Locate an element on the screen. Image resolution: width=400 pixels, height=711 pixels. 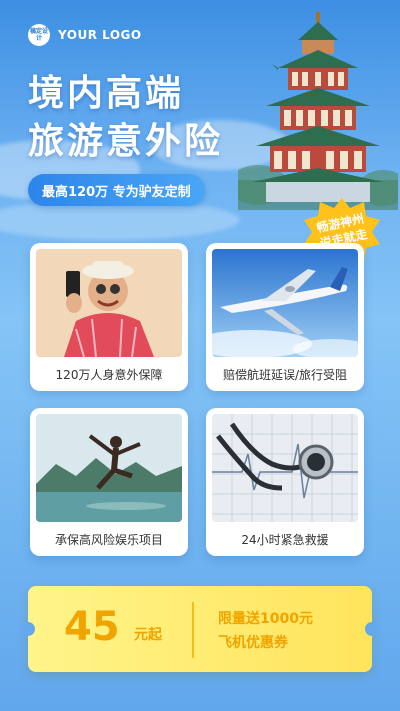
logo-badge: 稿定设计 is located at coordinates (39, 35).